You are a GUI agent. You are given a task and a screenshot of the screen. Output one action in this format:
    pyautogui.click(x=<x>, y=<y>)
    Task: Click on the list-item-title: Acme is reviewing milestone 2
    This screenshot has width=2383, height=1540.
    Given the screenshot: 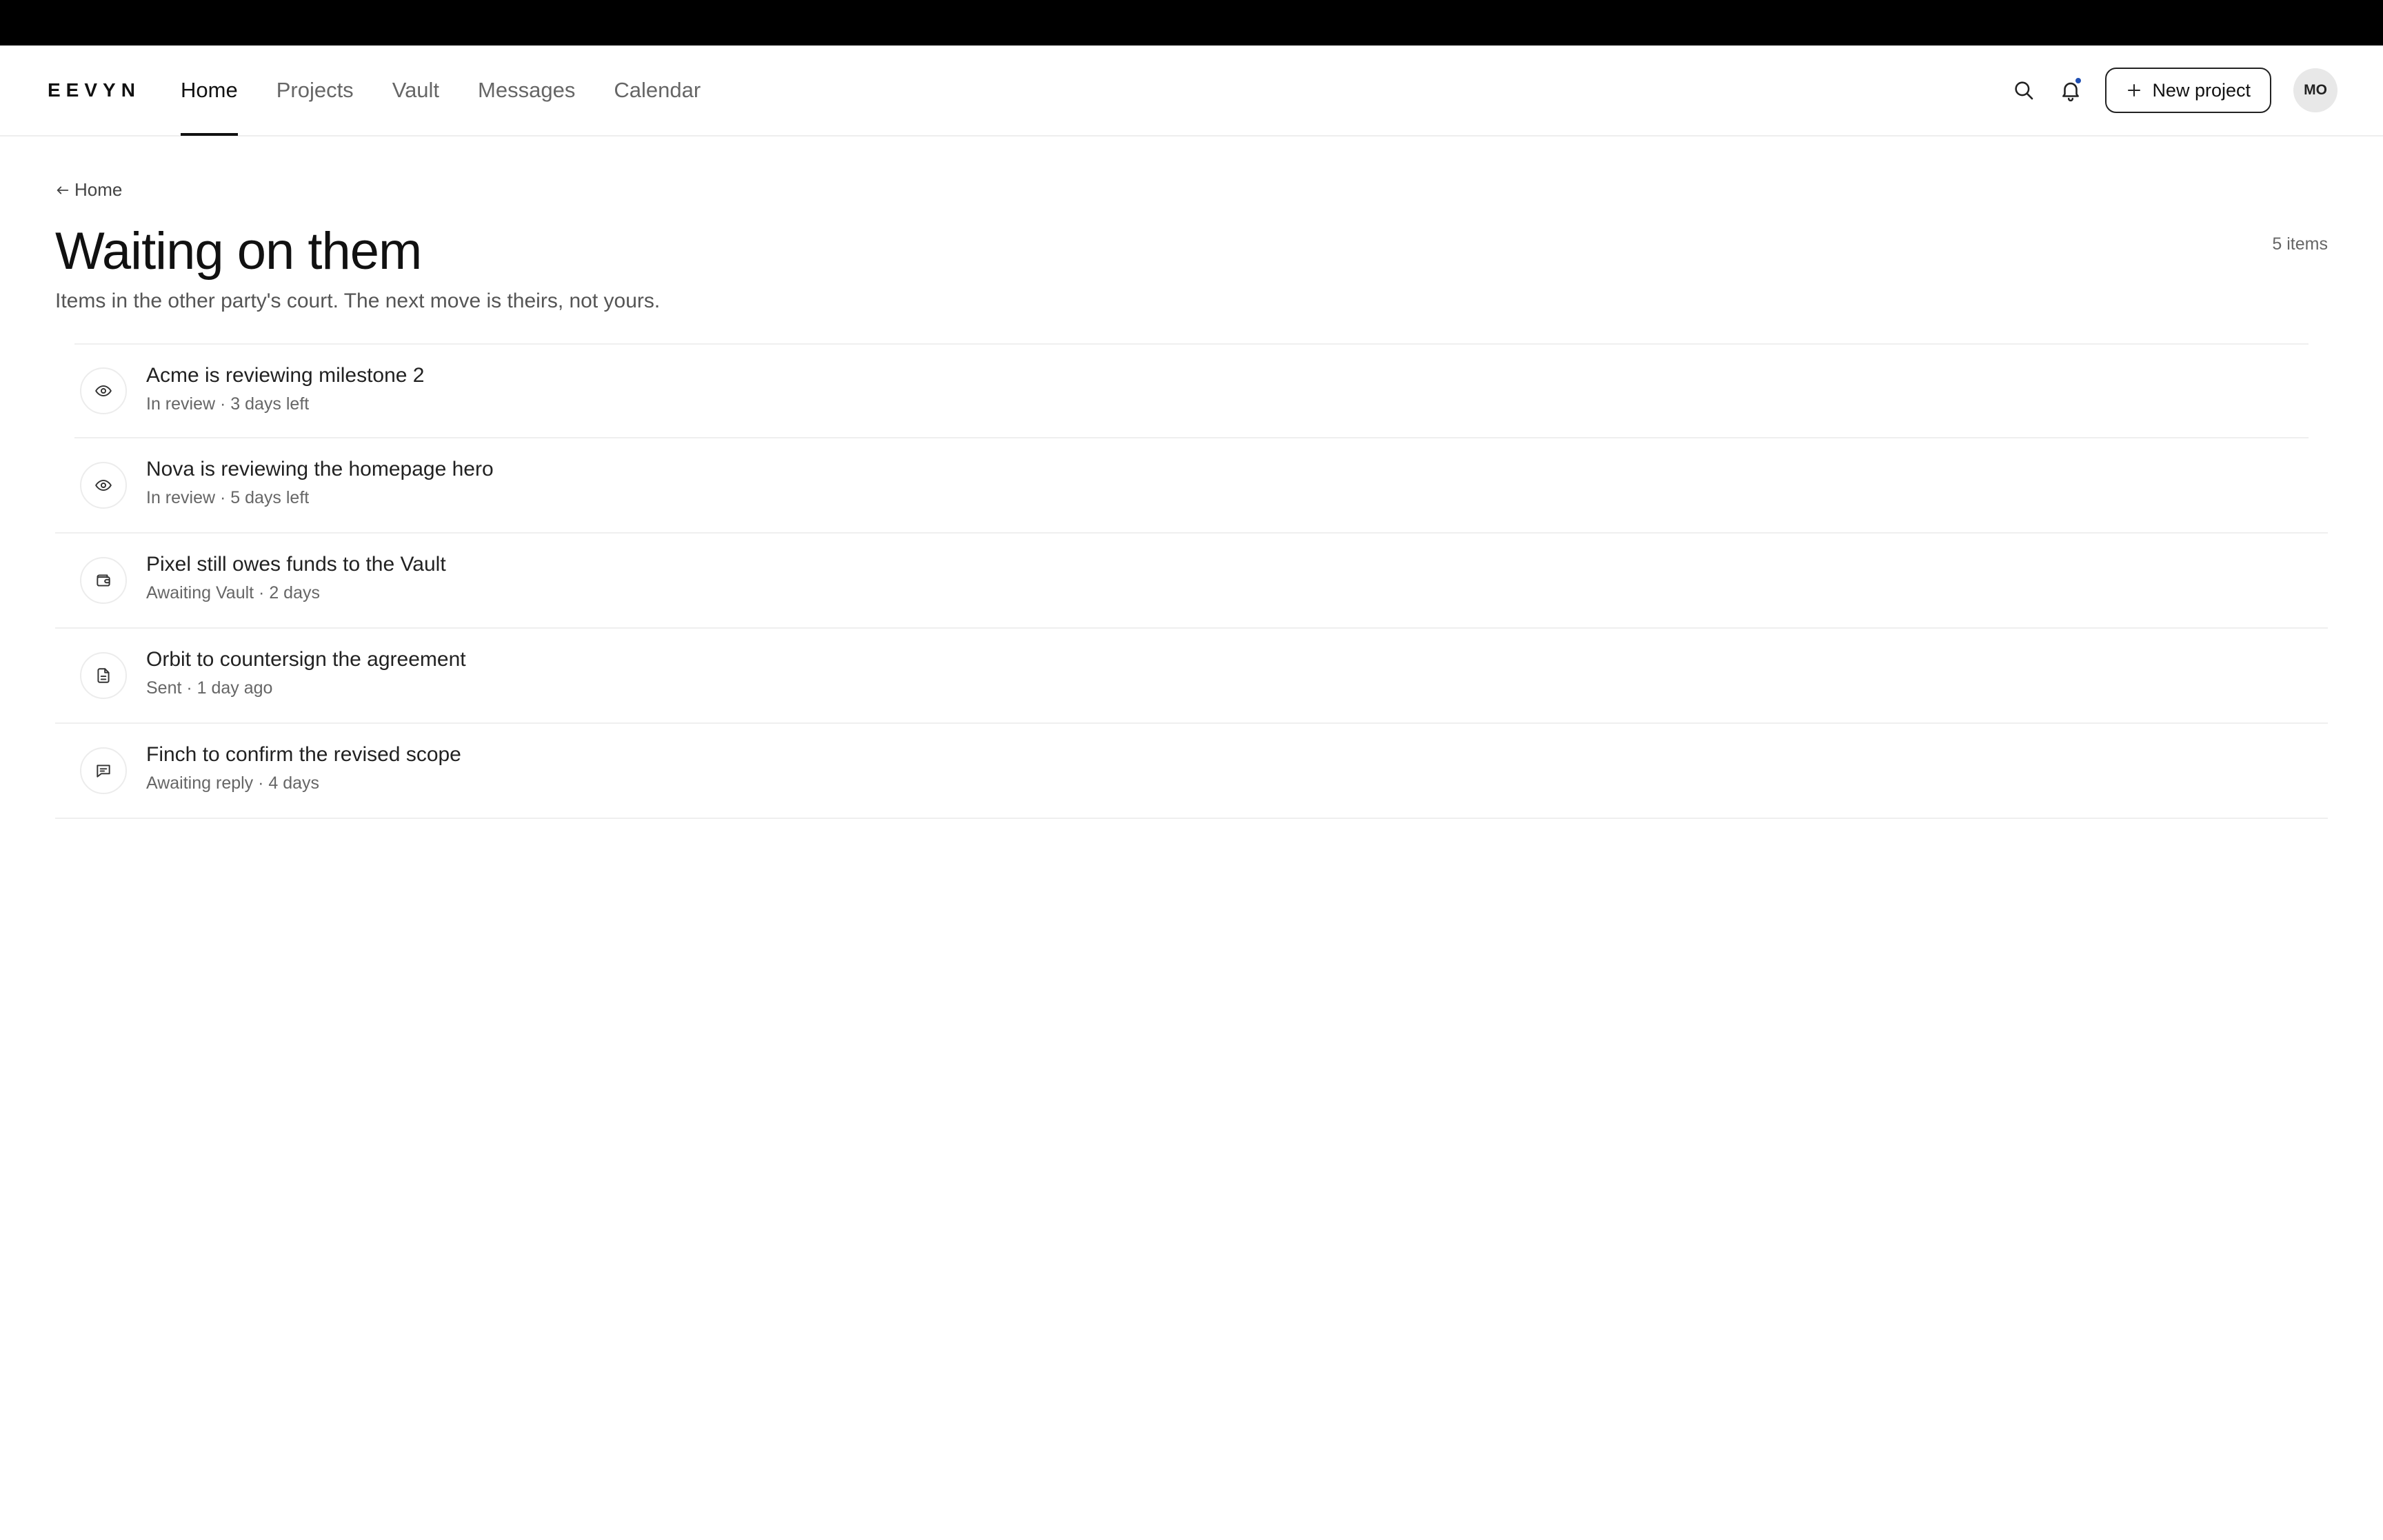 What is the action you would take?
    pyautogui.click(x=285, y=376)
    